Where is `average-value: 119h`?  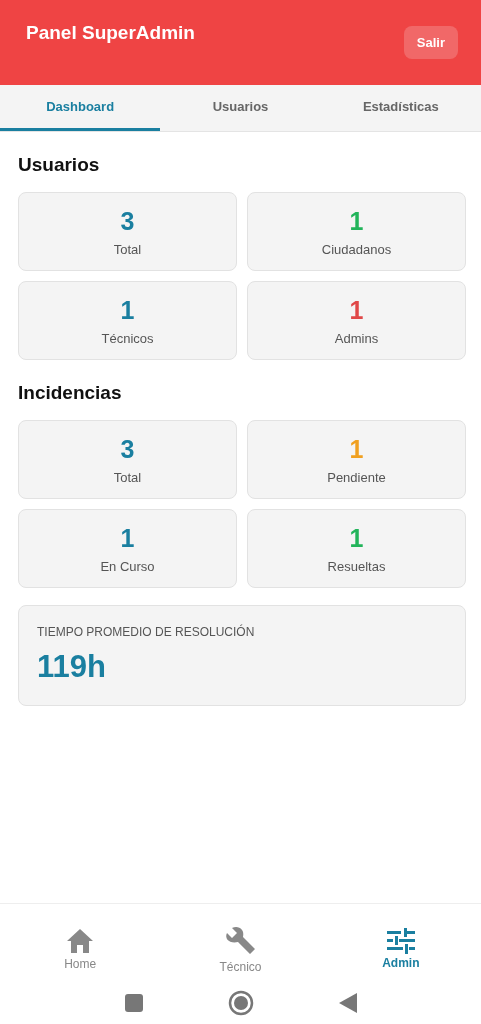 average-value: 119h is located at coordinates (72, 667).